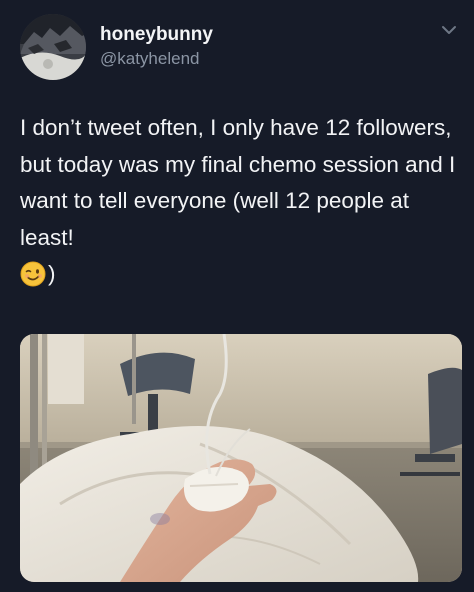  I want to click on avatar, so click(53, 47).